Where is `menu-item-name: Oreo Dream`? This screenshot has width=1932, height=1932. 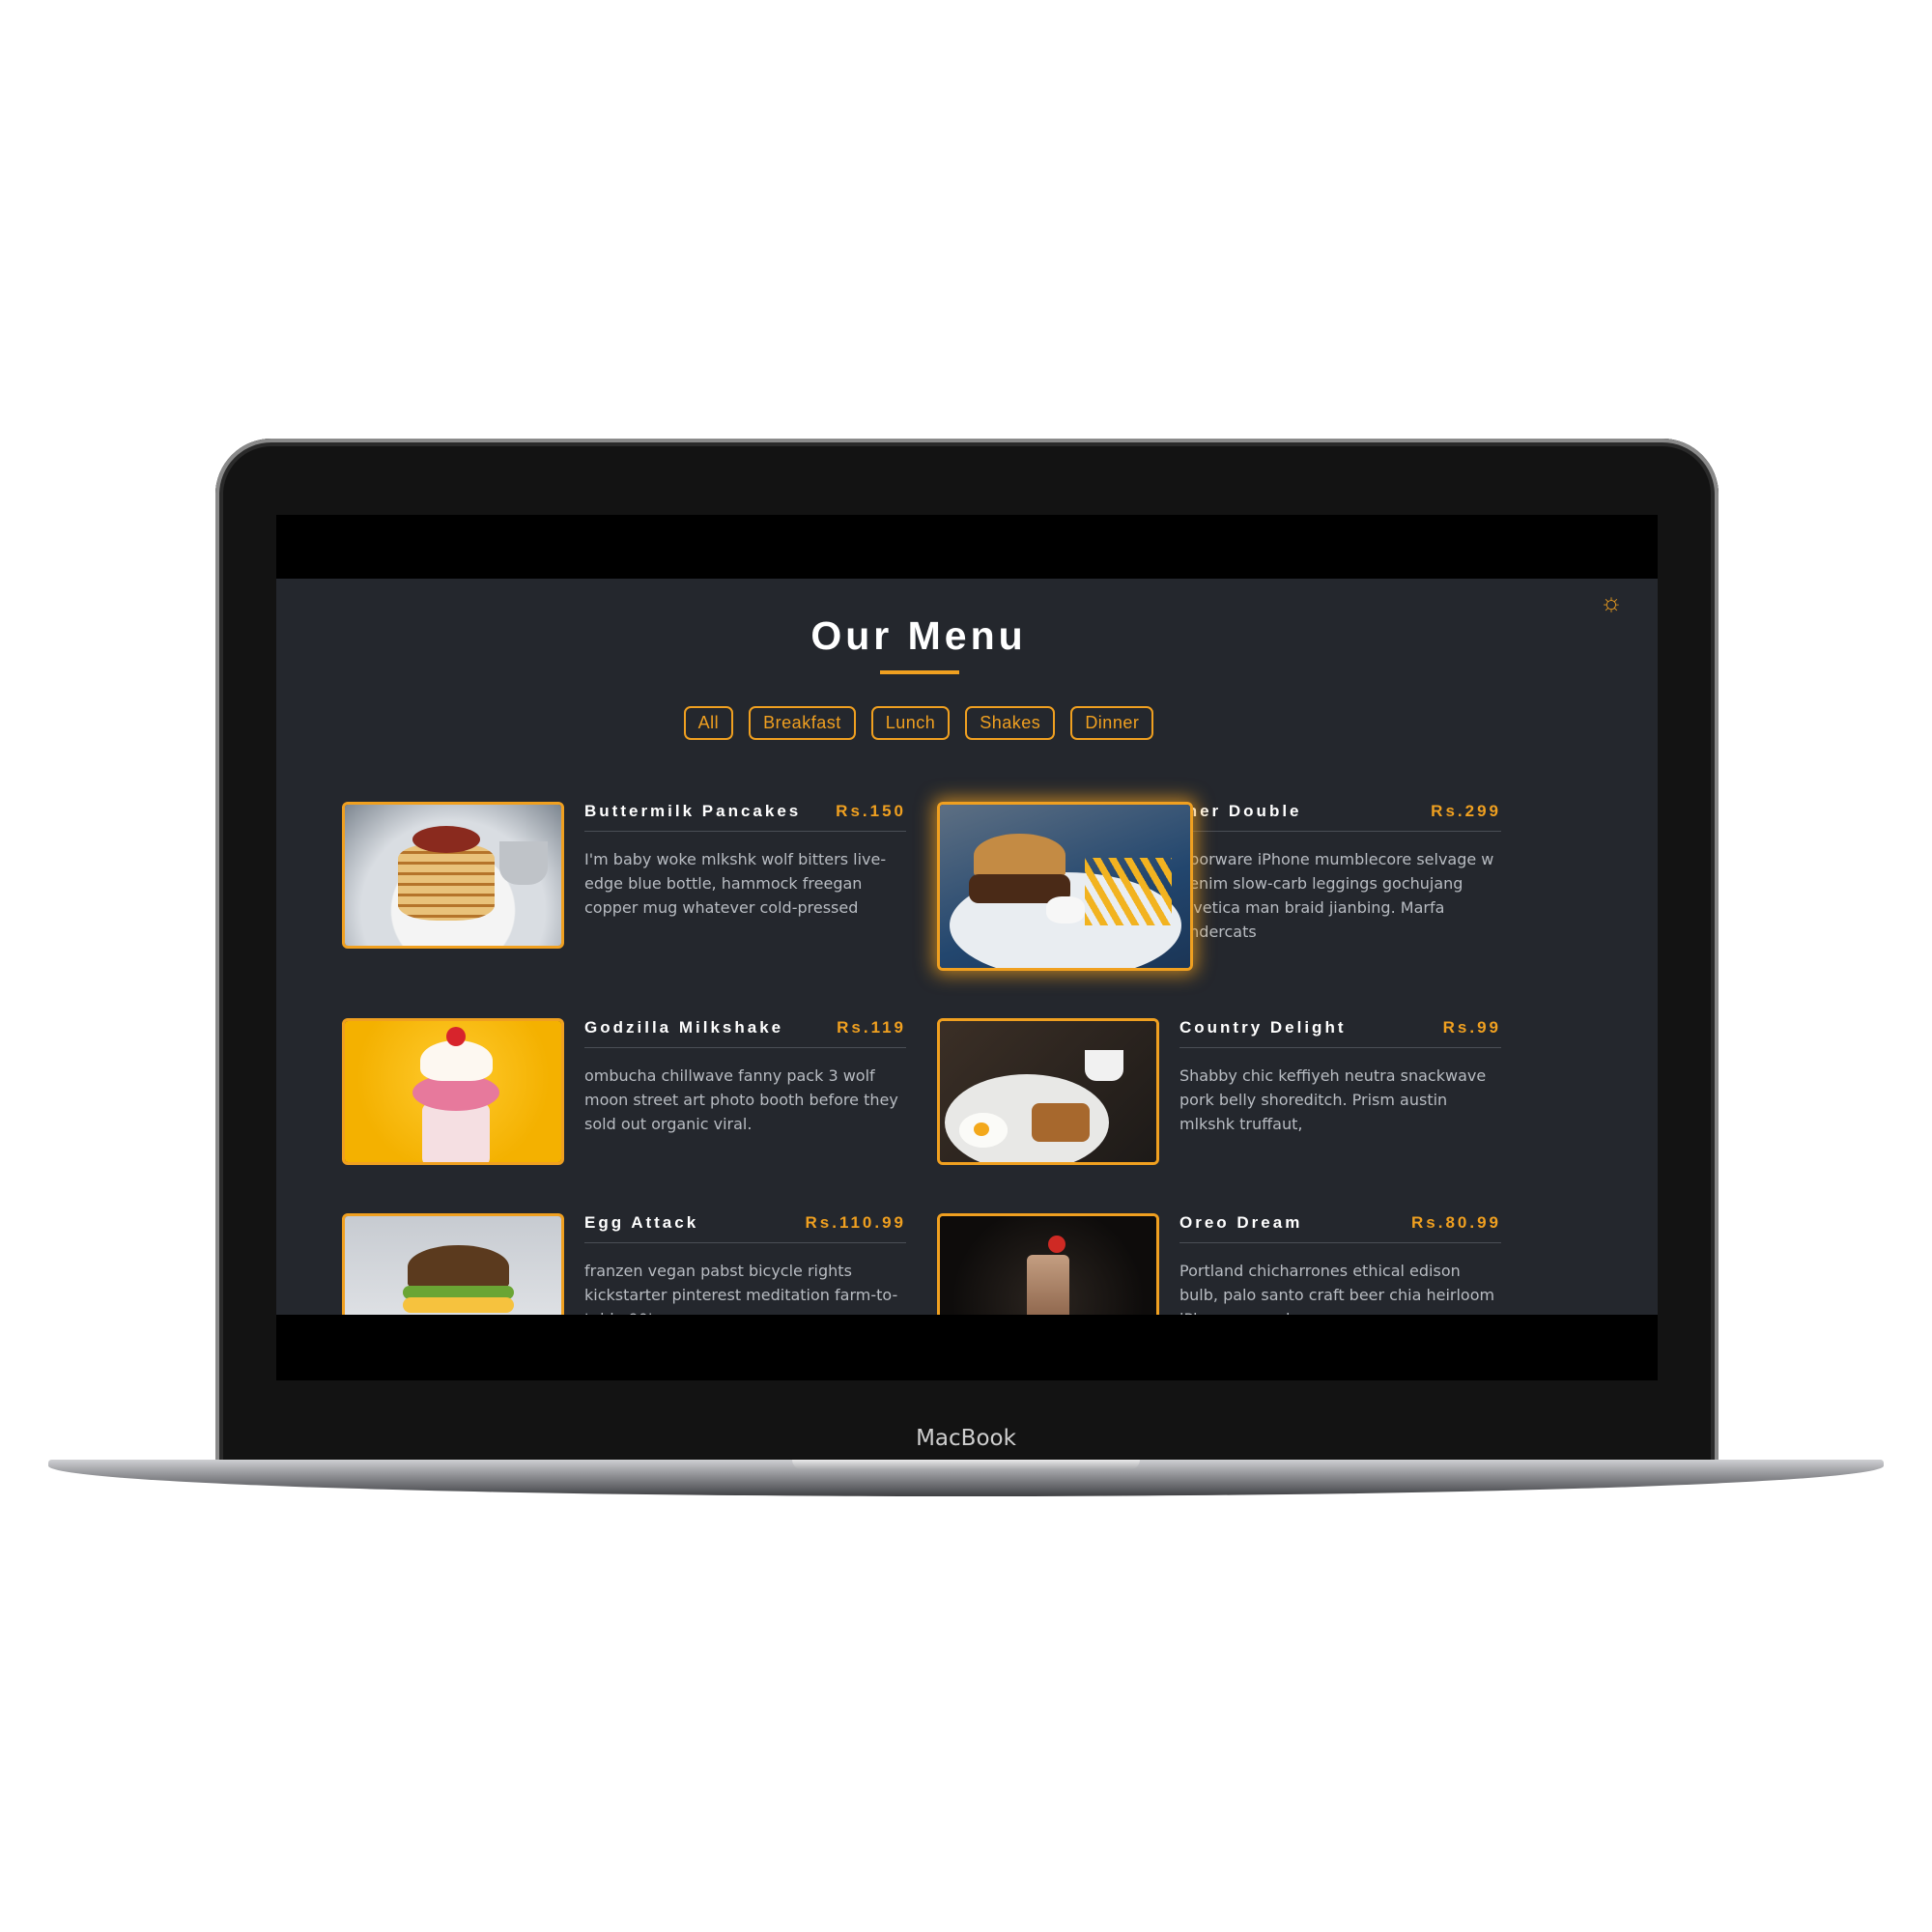
menu-item-name: Oreo Dream is located at coordinates (1241, 1222).